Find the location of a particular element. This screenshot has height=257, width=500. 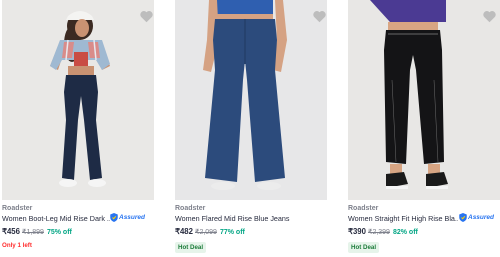

product-discount: 77% off is located at coordinates (232, 232).